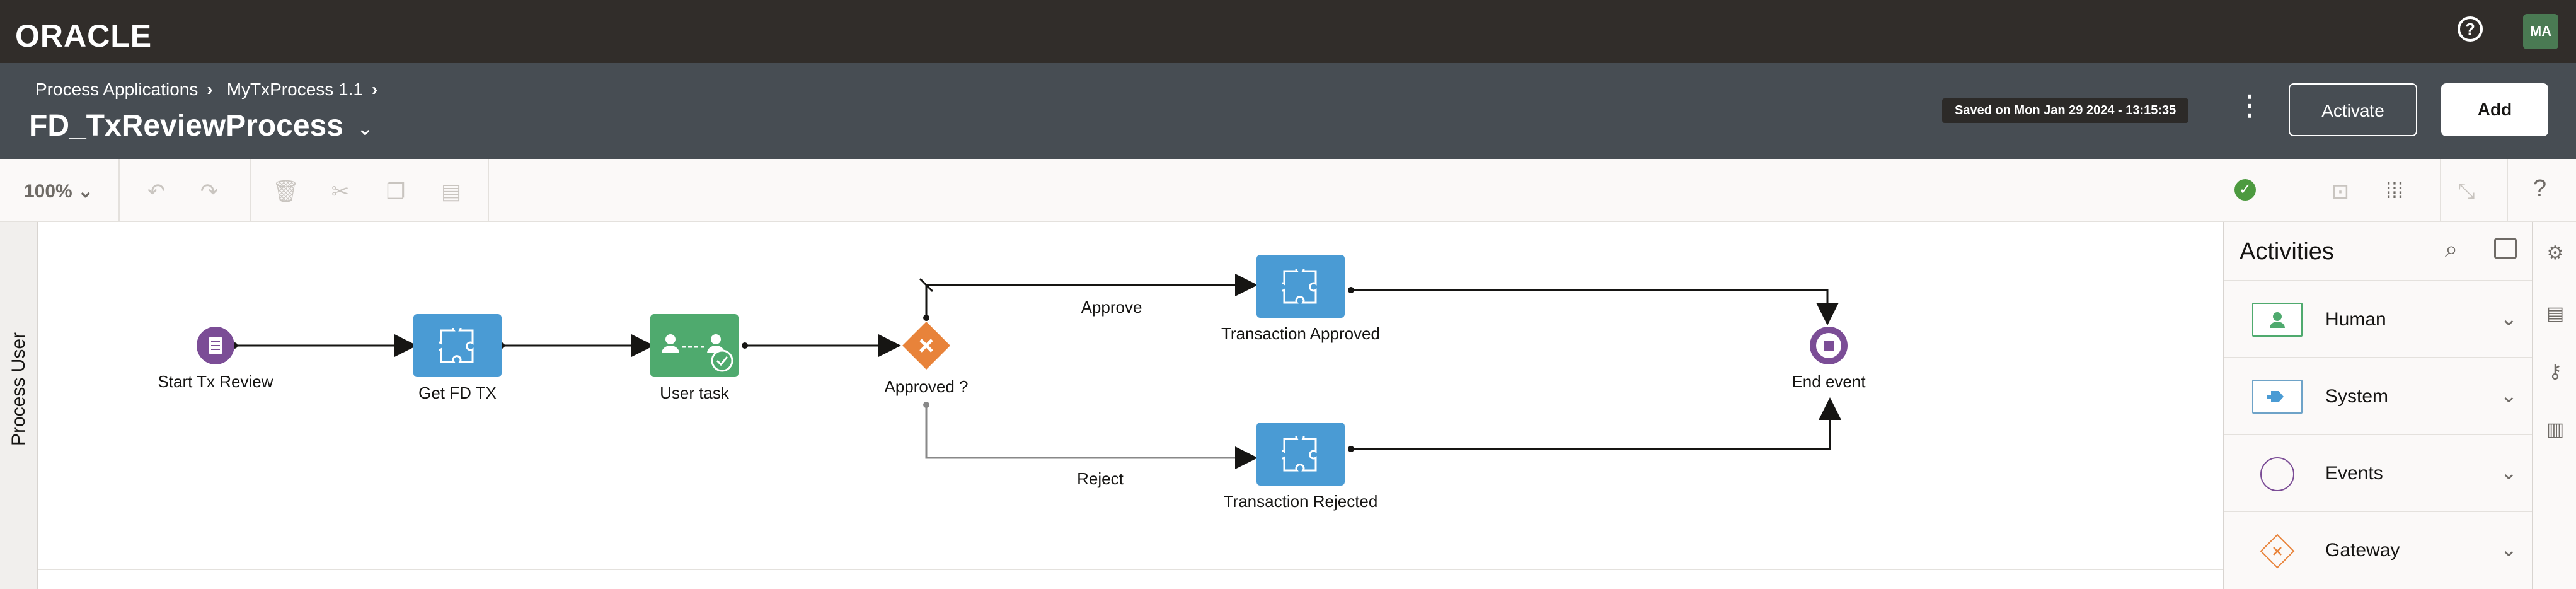 The height and width of the screenshot is (589, 2576). I want to click on gateway-label: Approved ?, so click(926, 387).